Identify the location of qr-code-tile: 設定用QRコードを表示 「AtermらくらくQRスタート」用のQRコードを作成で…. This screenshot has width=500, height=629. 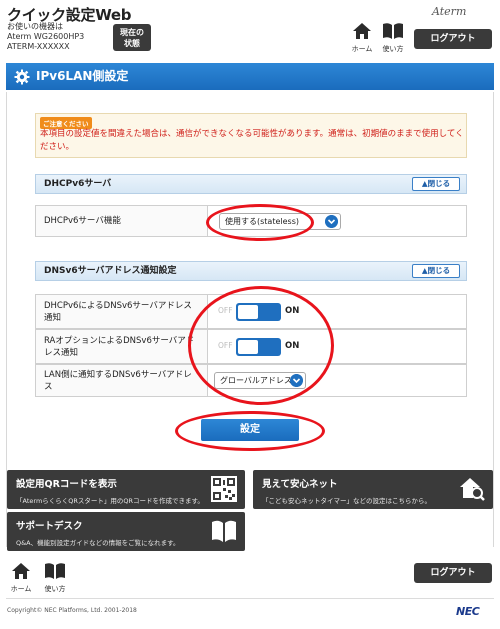
(126, 489).